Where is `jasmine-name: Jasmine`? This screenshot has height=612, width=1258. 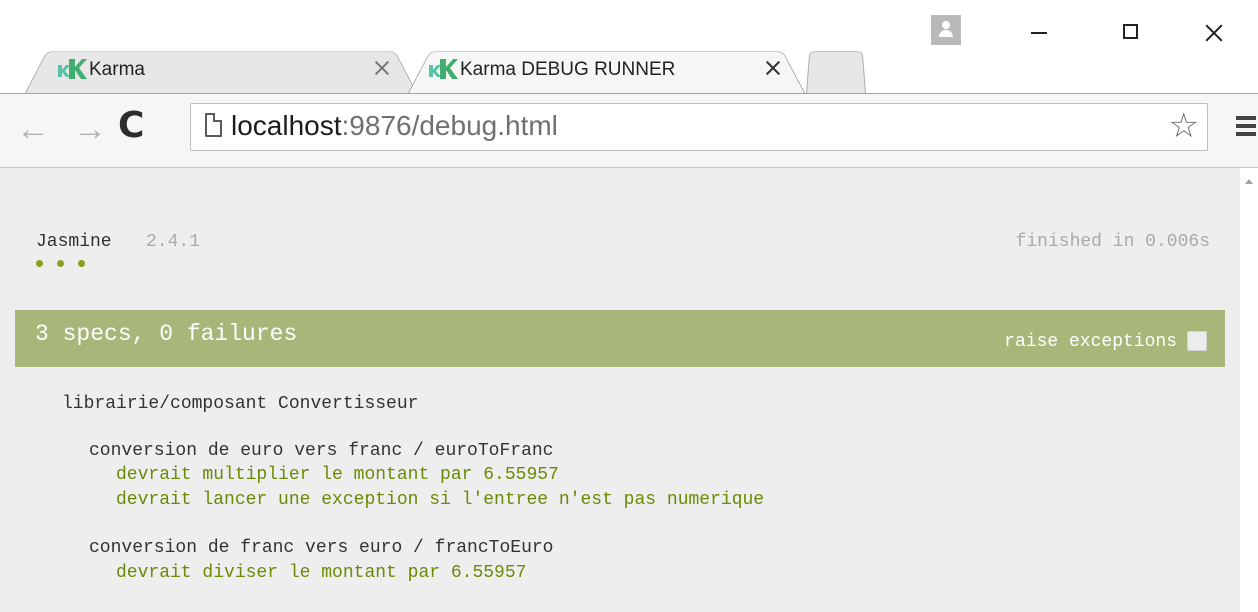
jasmine-name: Jasmine is located at coordinates (74, 242).